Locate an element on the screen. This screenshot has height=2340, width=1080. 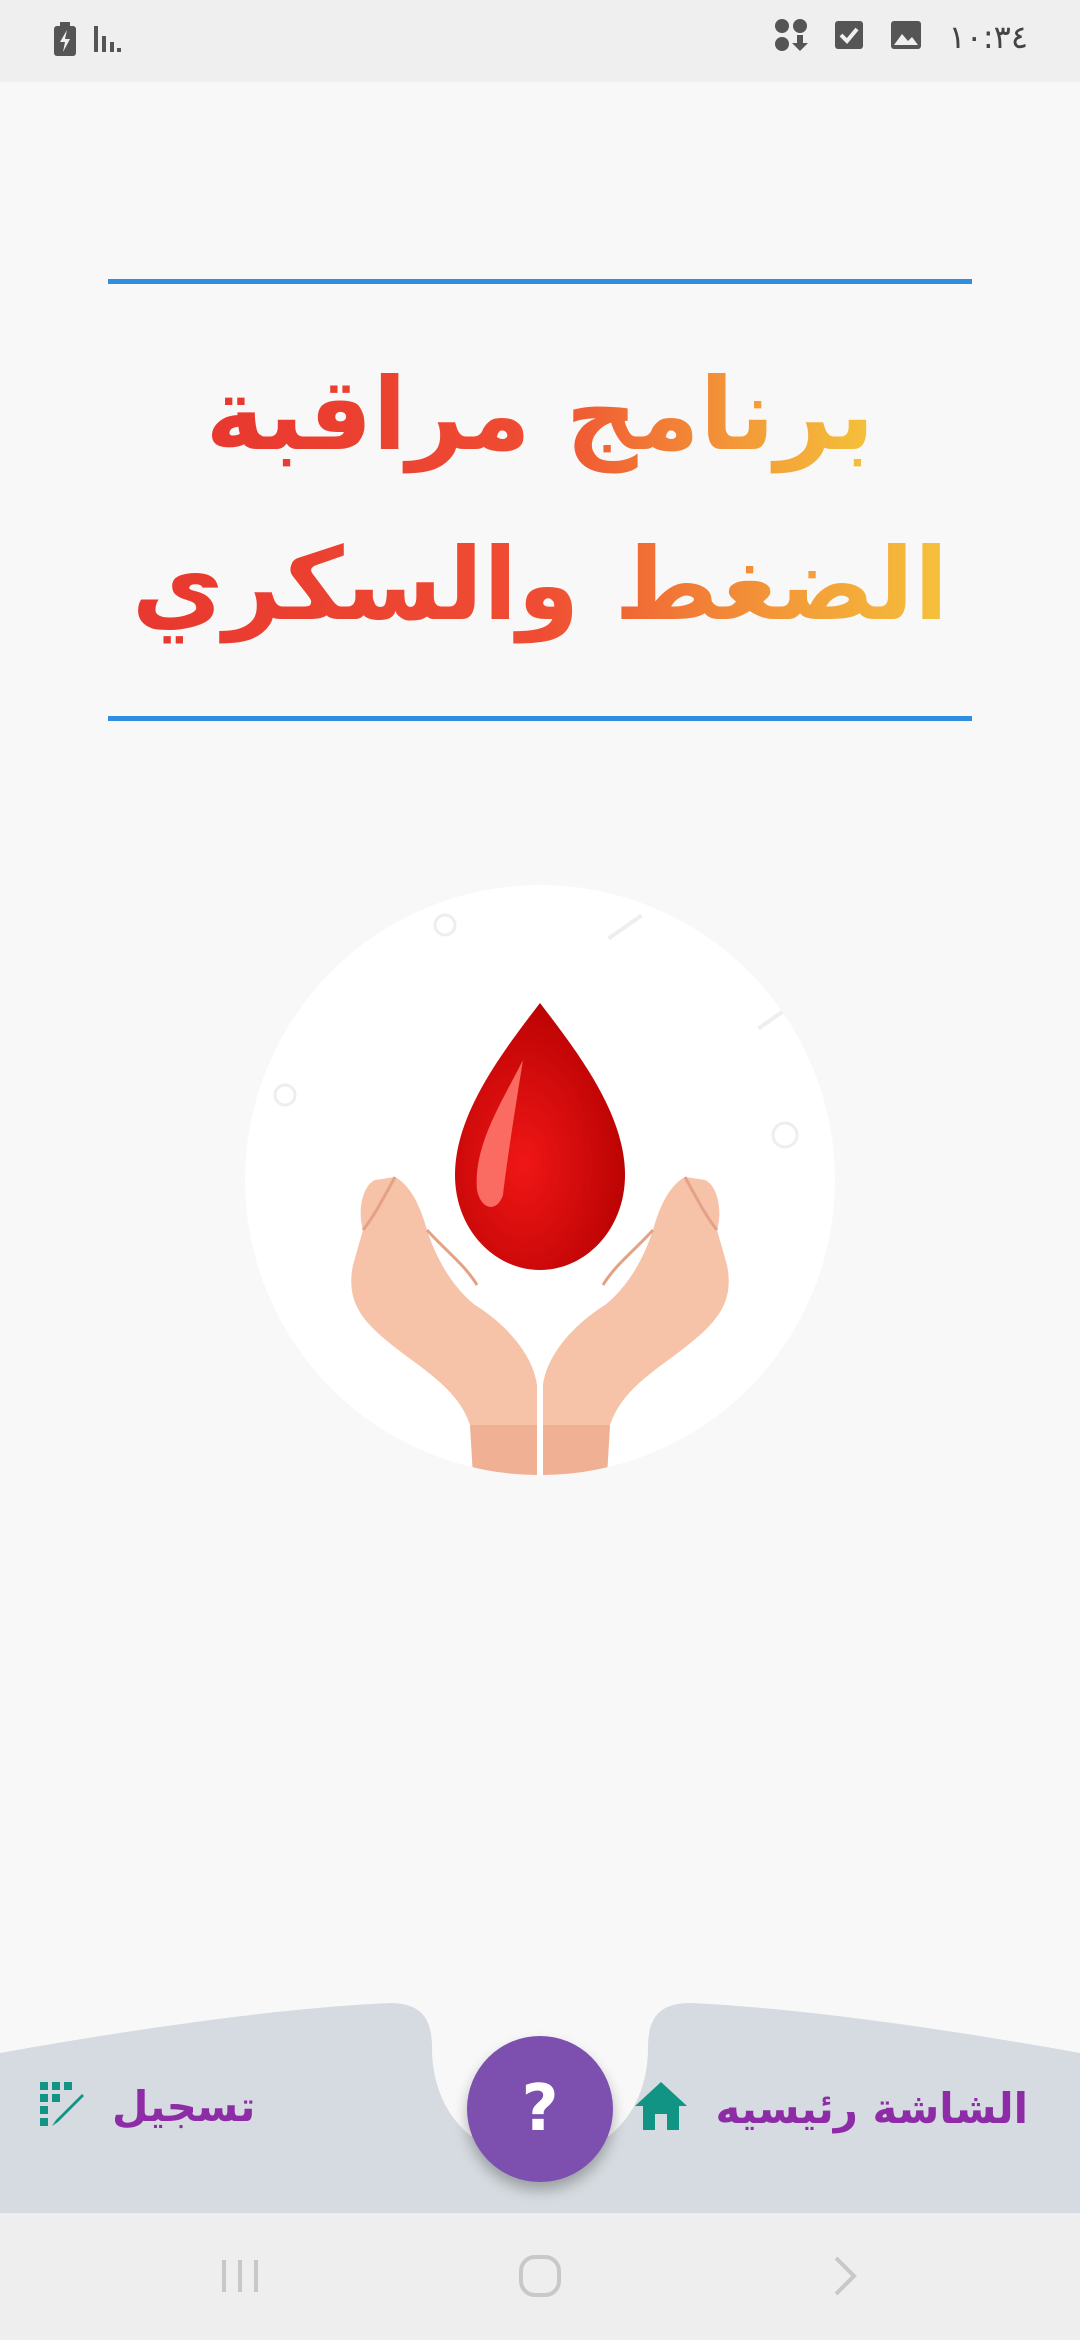
status-left-group is located at coordinates (87, 41).